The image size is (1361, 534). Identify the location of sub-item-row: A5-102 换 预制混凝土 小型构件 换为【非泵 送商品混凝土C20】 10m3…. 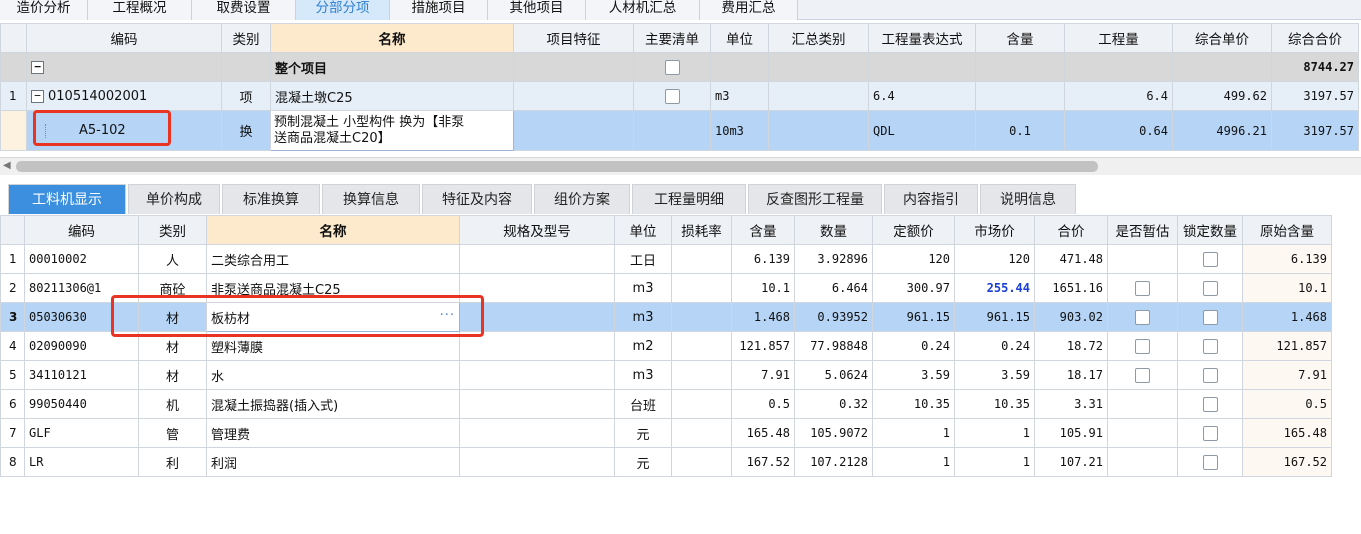
(679, 130).